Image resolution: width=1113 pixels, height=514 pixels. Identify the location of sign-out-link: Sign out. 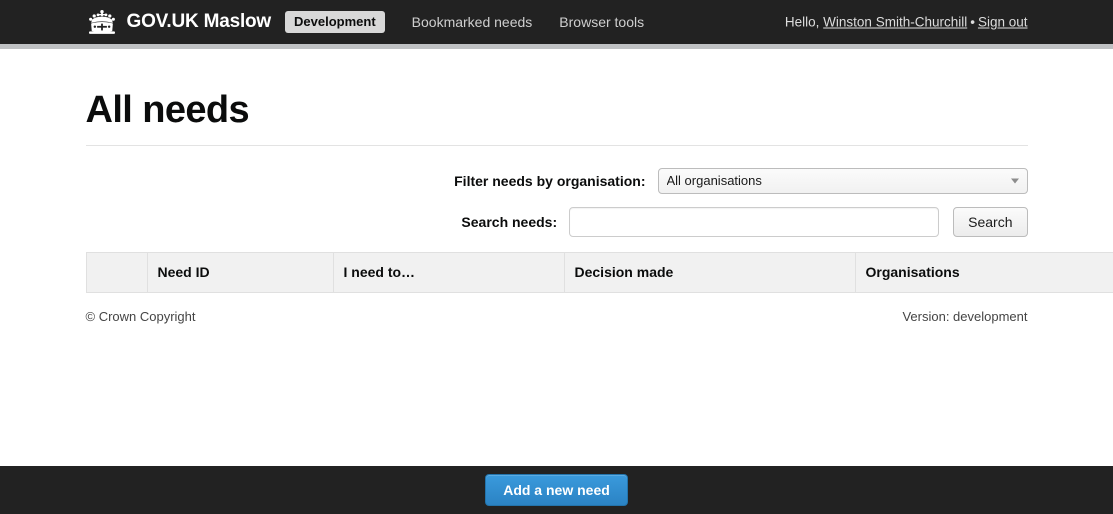
(1003, 22).